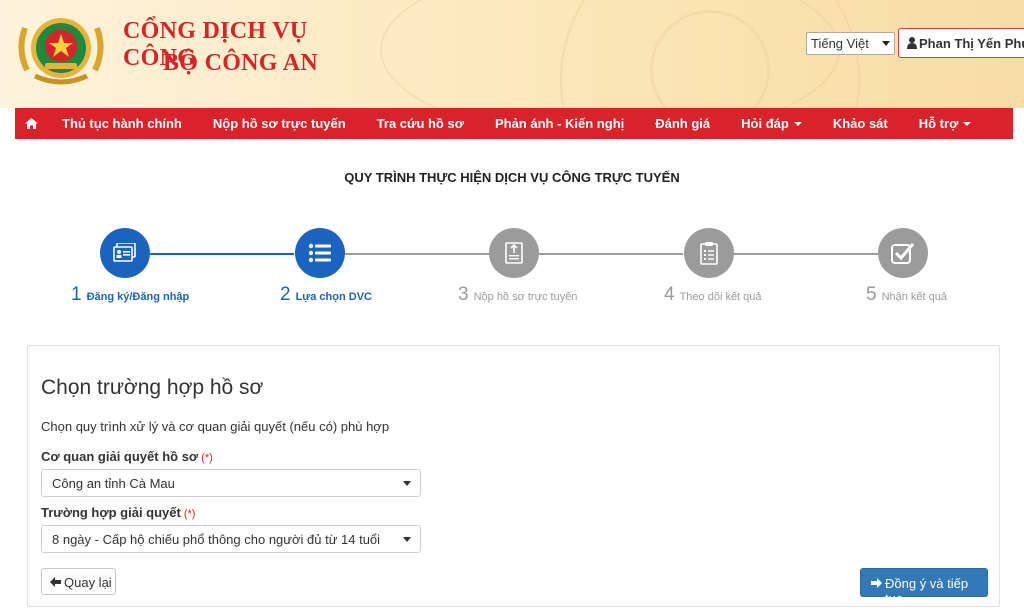  I want to click on step-1-circle, so click(125, 253).